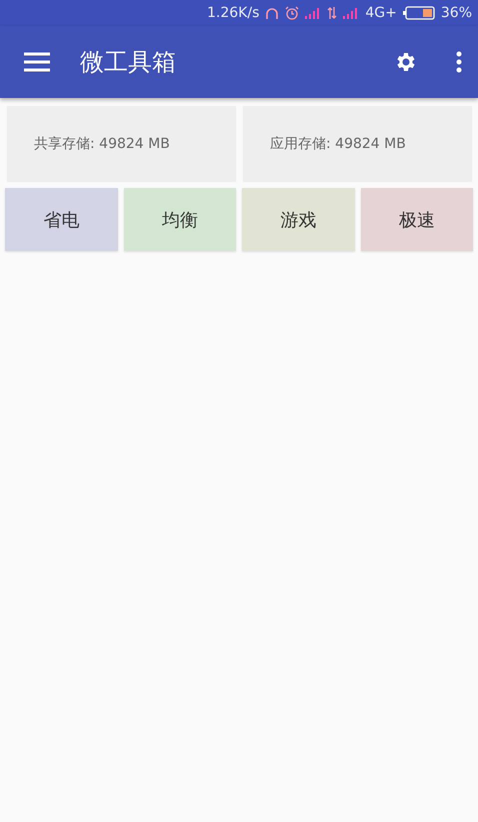  I want to click on battery-icon, so click(418, 13).